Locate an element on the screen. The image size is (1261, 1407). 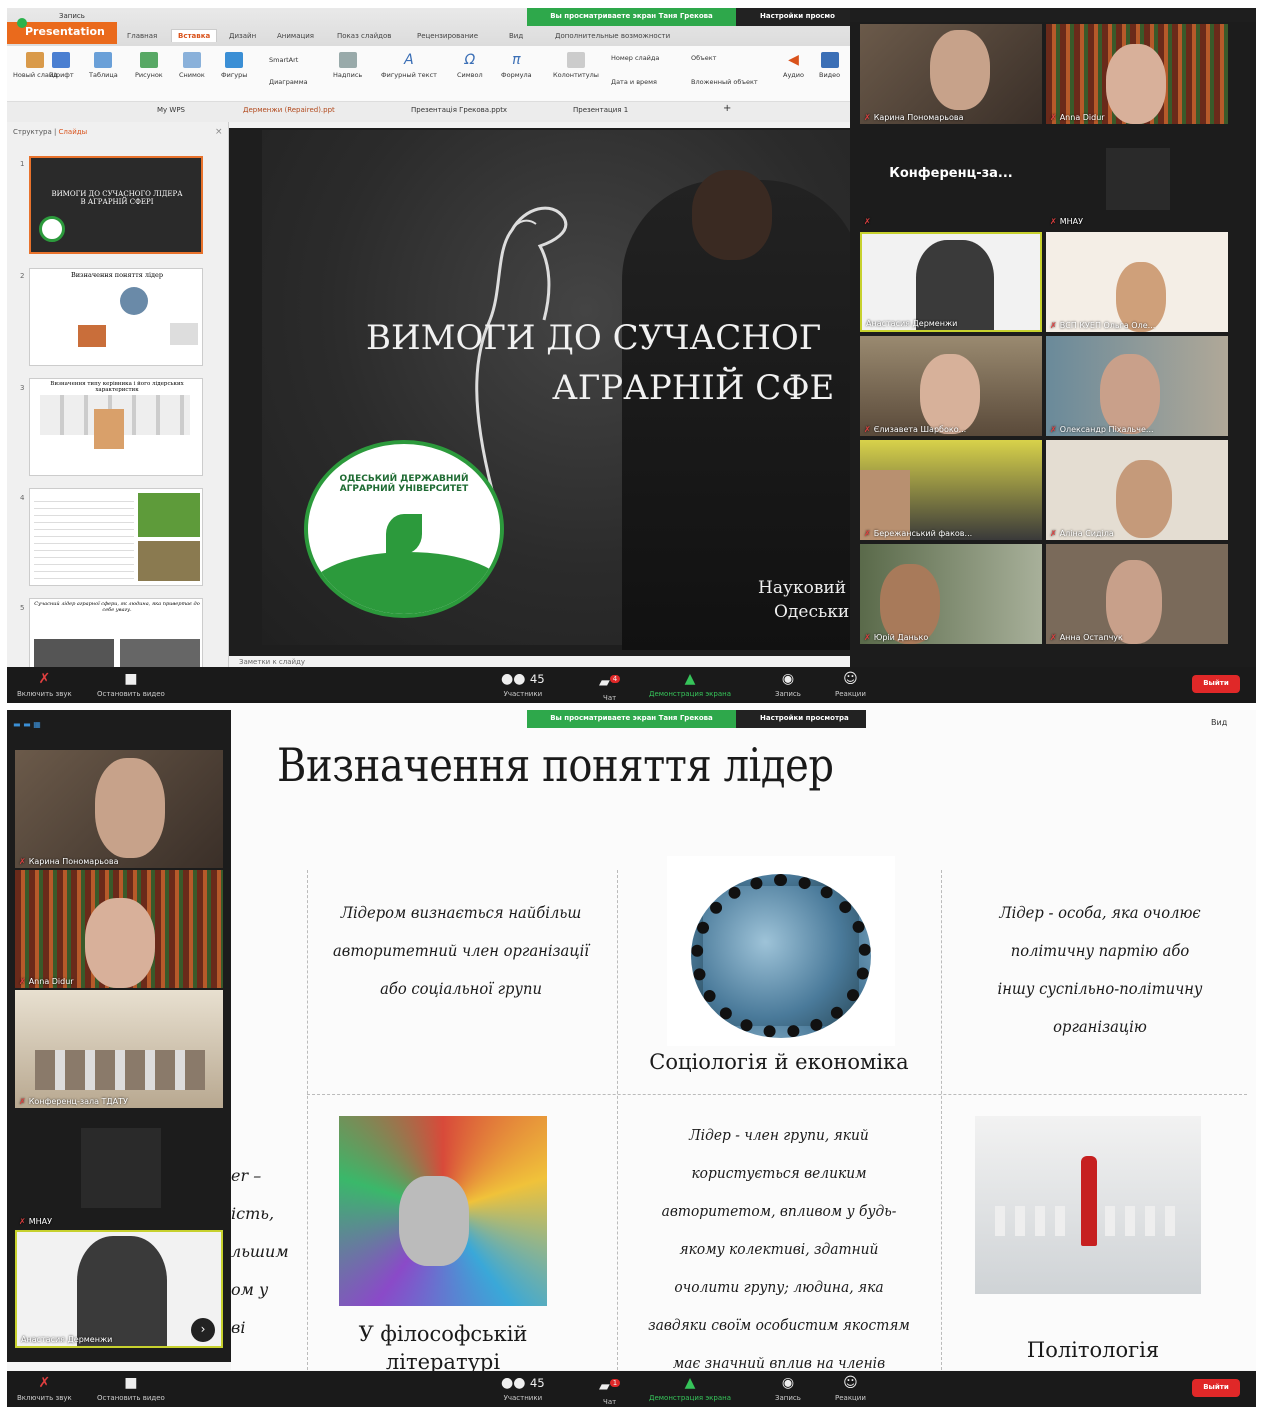
tab-home: Главная is located at coordinates (142, 36).